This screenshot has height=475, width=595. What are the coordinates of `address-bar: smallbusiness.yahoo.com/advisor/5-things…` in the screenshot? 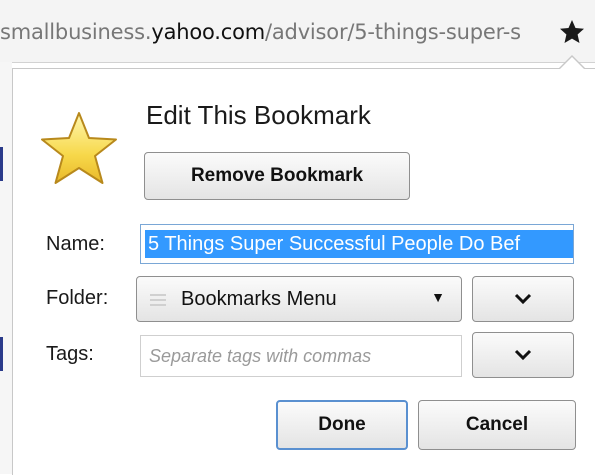 It's located at (297, 31).